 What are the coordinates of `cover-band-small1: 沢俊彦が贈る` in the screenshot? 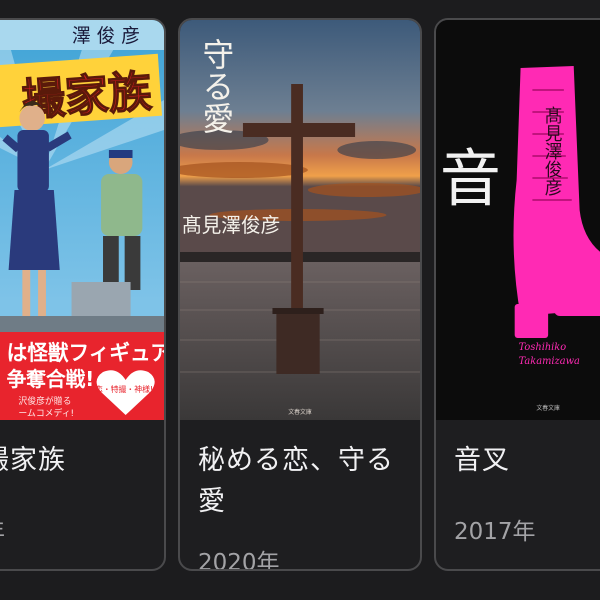 It's located at (44, 401).